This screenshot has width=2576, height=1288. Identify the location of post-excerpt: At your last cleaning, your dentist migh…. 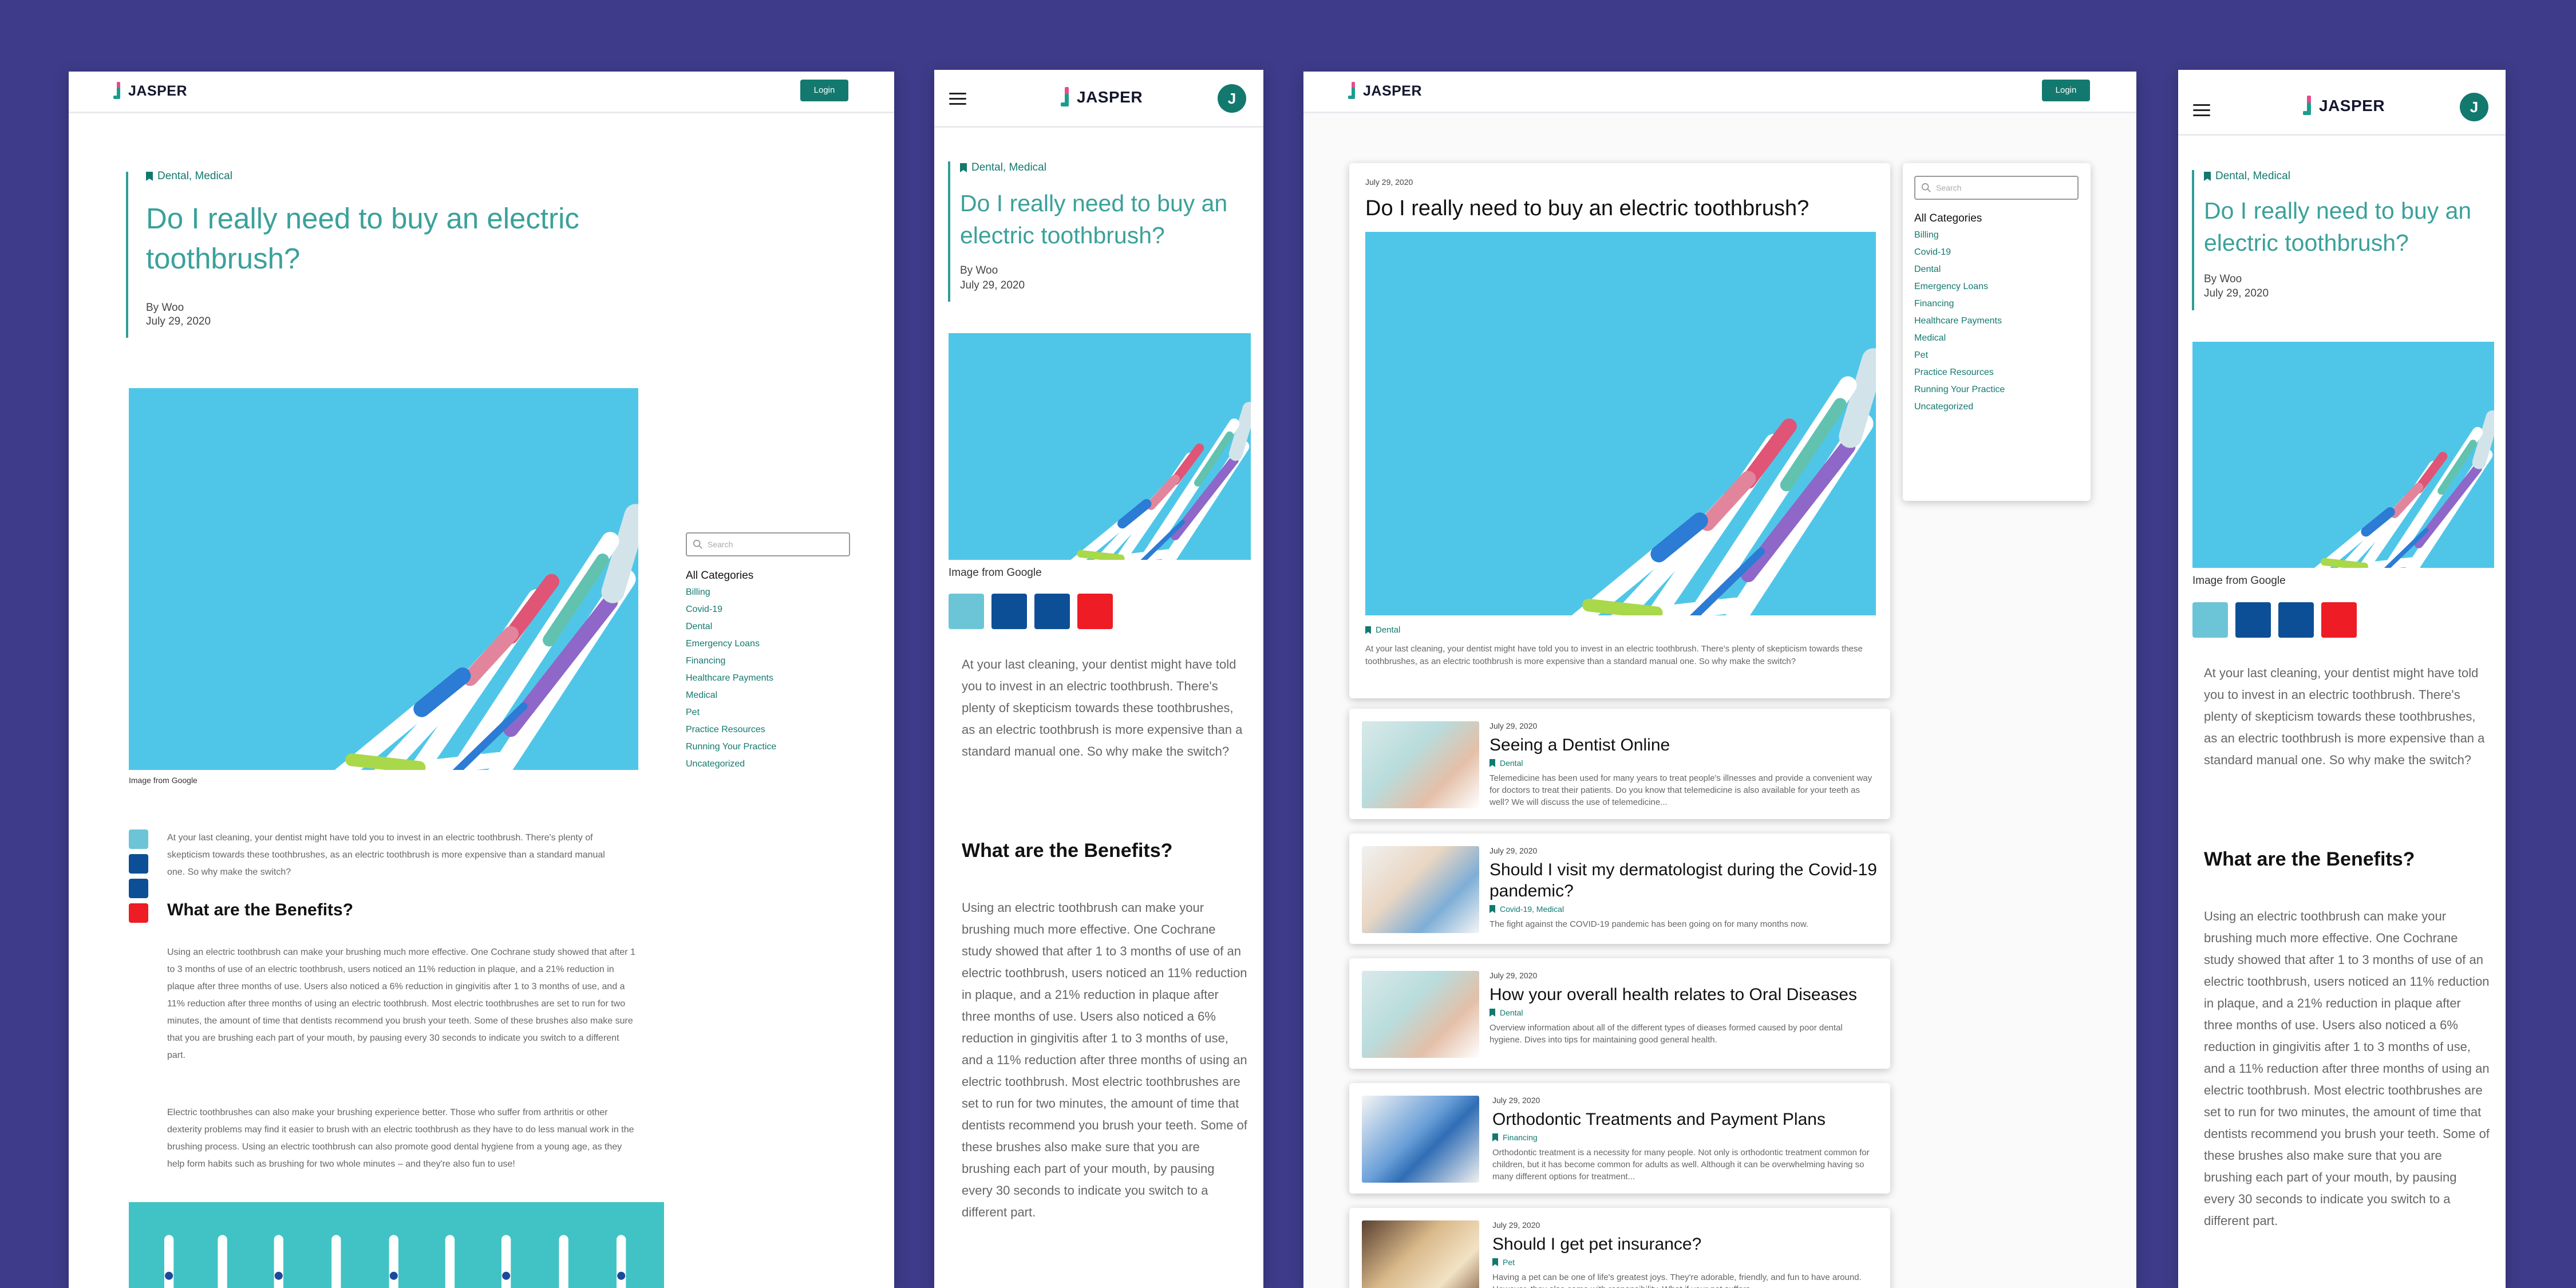
(1614, 655).